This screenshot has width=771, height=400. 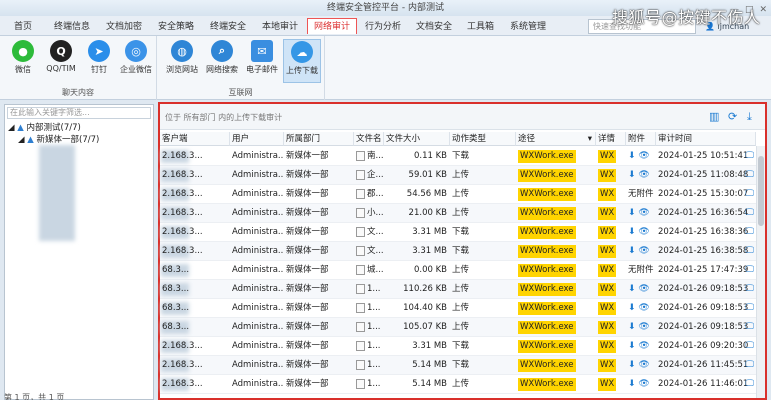 What do you see at coordinates (483, 139) in the screenshot?
I see `col-header-action: 动作类型` at bounding box center [483, 139].